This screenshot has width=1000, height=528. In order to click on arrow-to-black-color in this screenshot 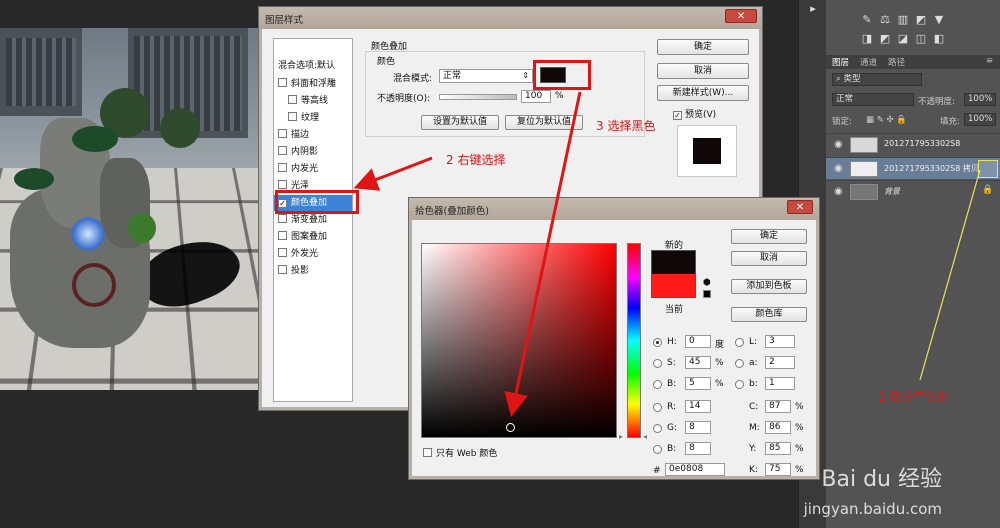, I will do `click(543, 254)`.